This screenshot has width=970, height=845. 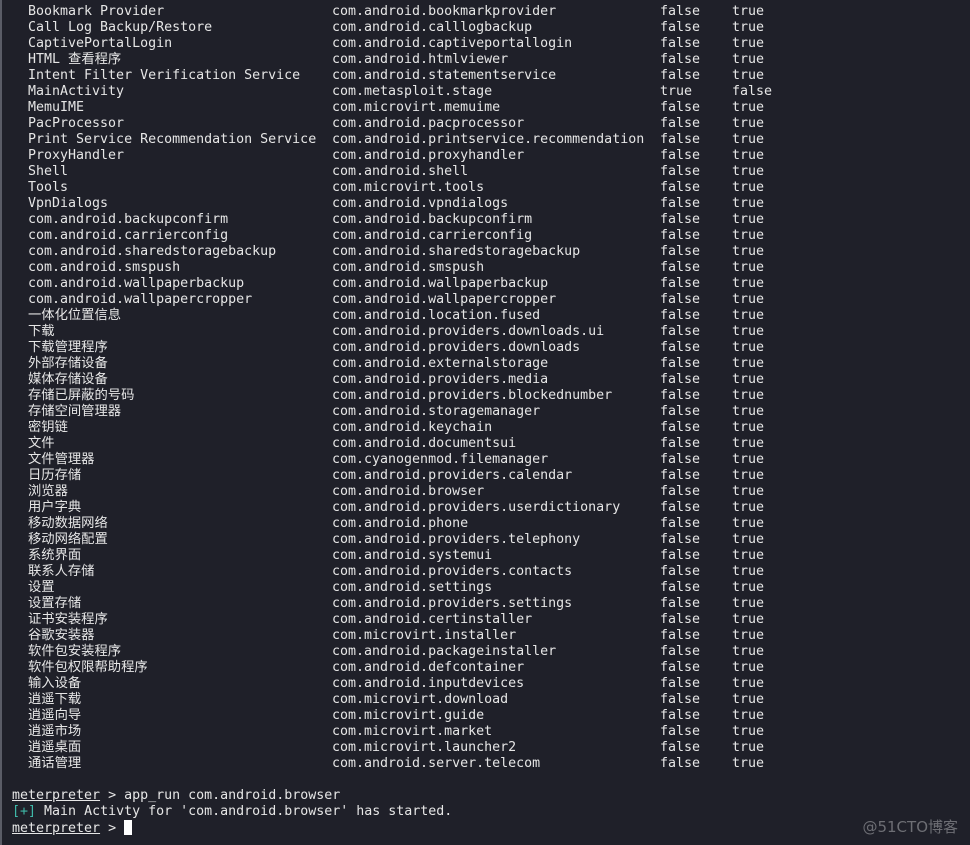 What do you see at coordinates (408, 491) in the screenshot?
I see `package-name: com.android.browser` at bounding box center [408, 491].